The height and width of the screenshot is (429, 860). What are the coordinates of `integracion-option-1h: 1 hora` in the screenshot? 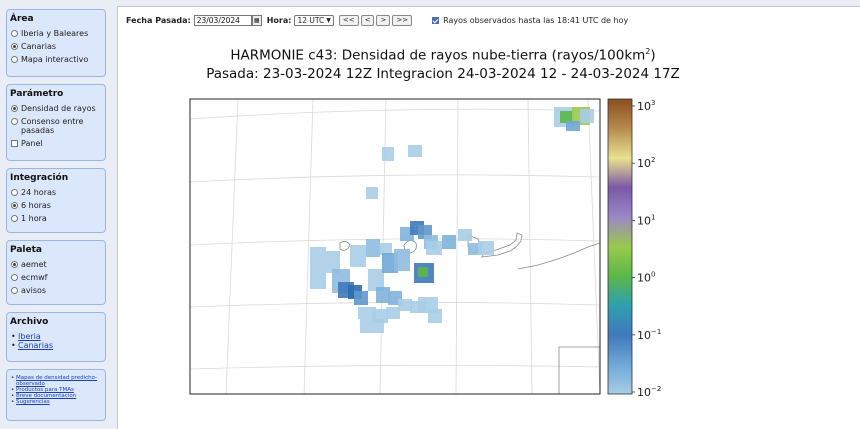 It's located at (56, 218).